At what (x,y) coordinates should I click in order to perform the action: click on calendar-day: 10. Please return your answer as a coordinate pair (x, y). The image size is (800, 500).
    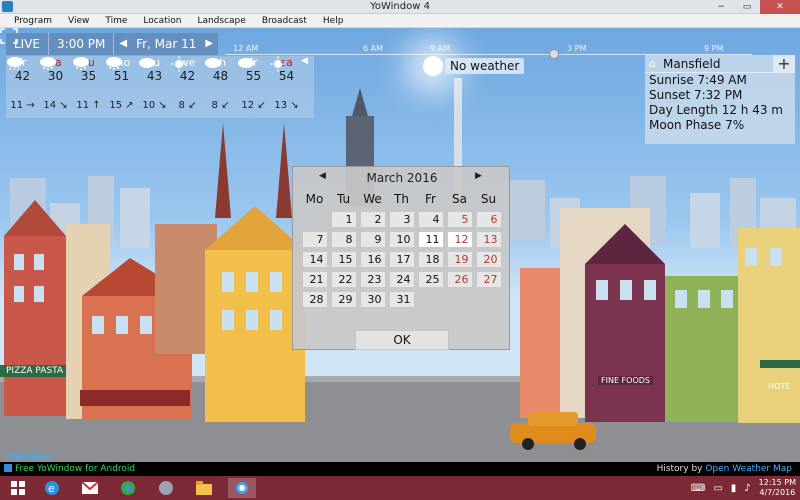
    Looking at the image, I should click on (401, 239).